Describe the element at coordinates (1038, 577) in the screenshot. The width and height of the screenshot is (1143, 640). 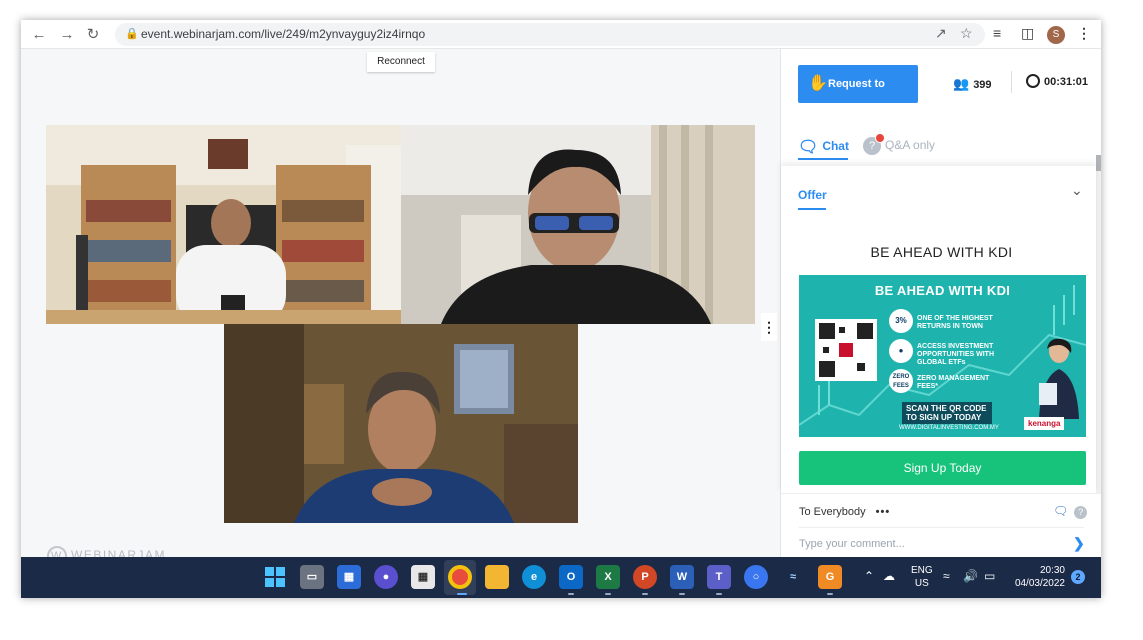
I see `system-clock: 20:30 04/03/2022` at that location.